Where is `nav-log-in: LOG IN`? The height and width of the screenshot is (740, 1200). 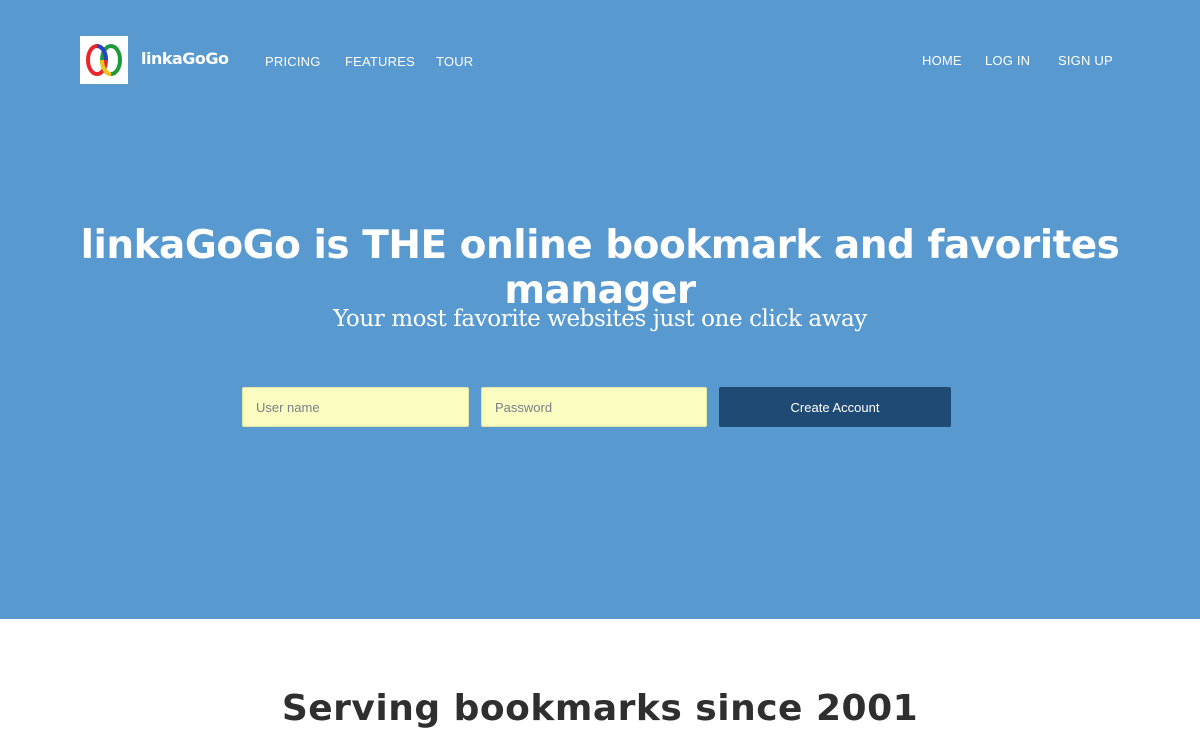
nav-log-in: LOG IN is located at coordinates (1007, 60).